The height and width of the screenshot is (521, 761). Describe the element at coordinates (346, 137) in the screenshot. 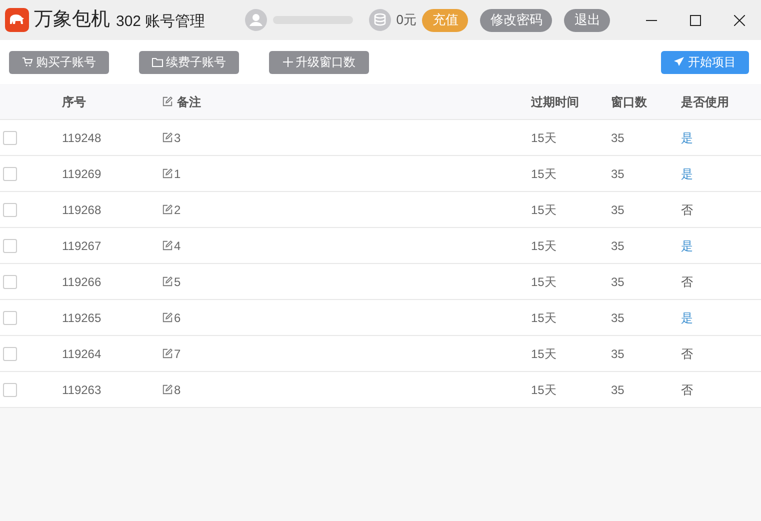

I see `note-cell: 3` at that location.